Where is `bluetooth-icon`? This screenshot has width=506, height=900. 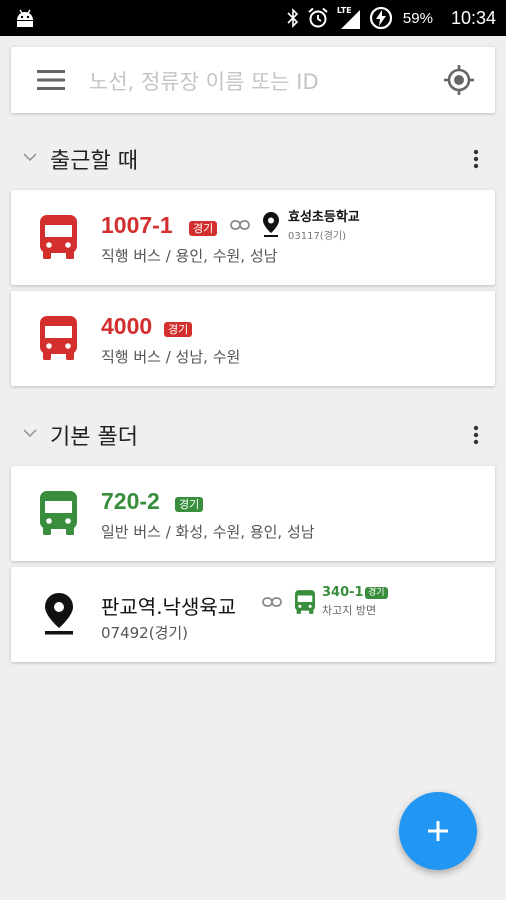
bluetooth-icon is located at coordinates (293, 18).